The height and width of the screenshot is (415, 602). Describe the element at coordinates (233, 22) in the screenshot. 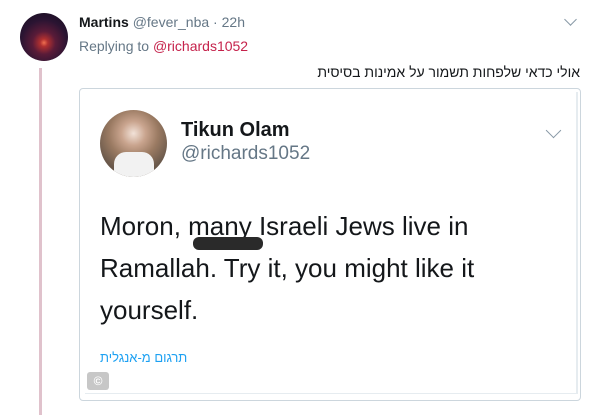

I see `timestamp: 22h` at that location.